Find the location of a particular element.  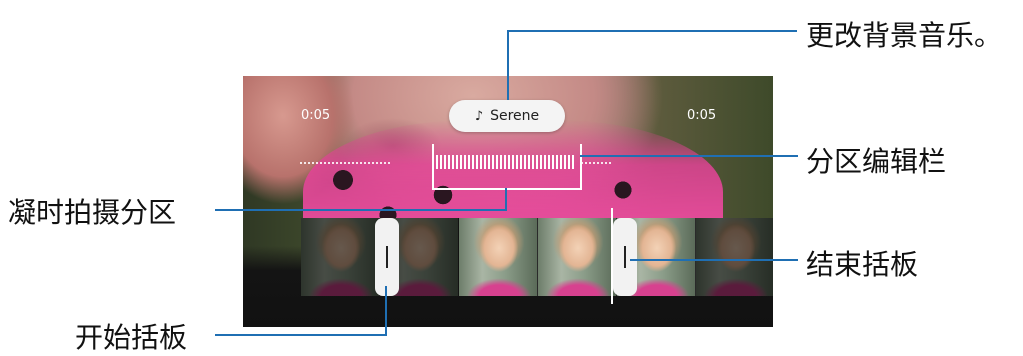

music-note-icon: ♪ is located at coordinates (479, 116).